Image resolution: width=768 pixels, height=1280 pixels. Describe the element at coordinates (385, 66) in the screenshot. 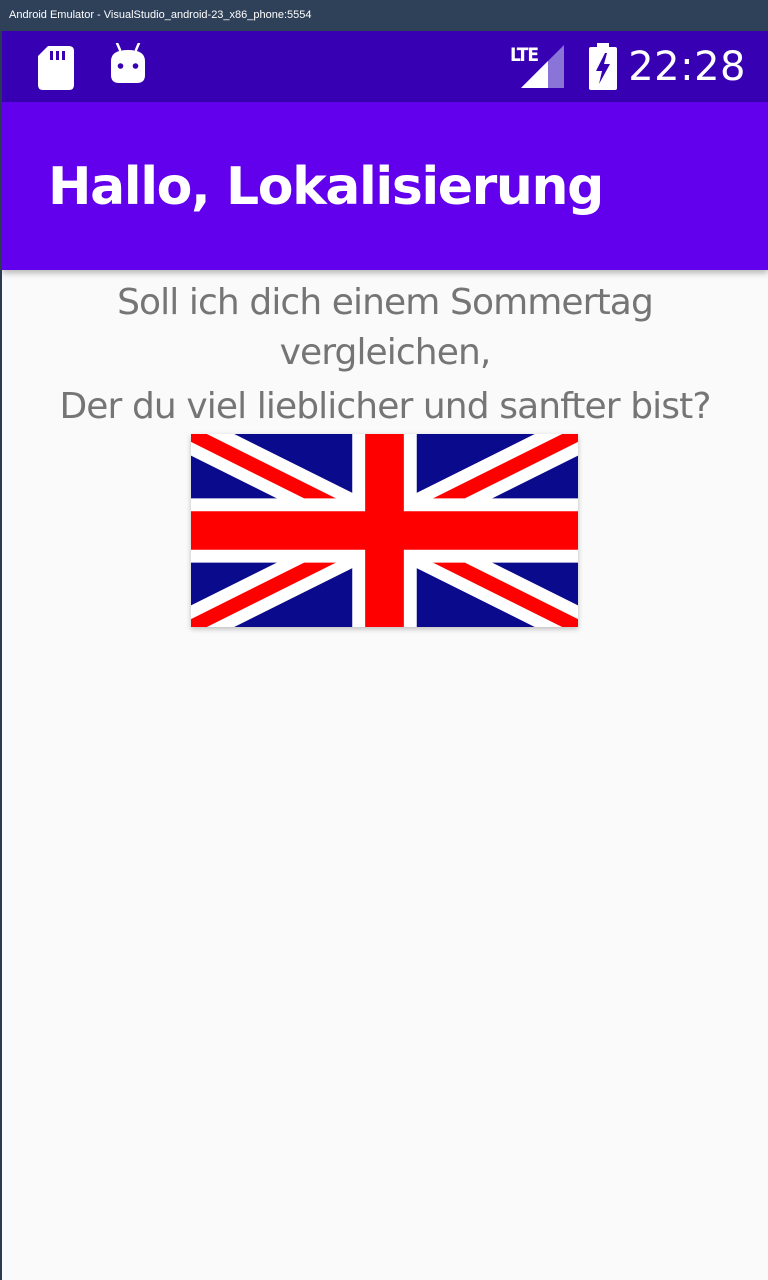

I see `status-bar: LTE 22:28` at that location.